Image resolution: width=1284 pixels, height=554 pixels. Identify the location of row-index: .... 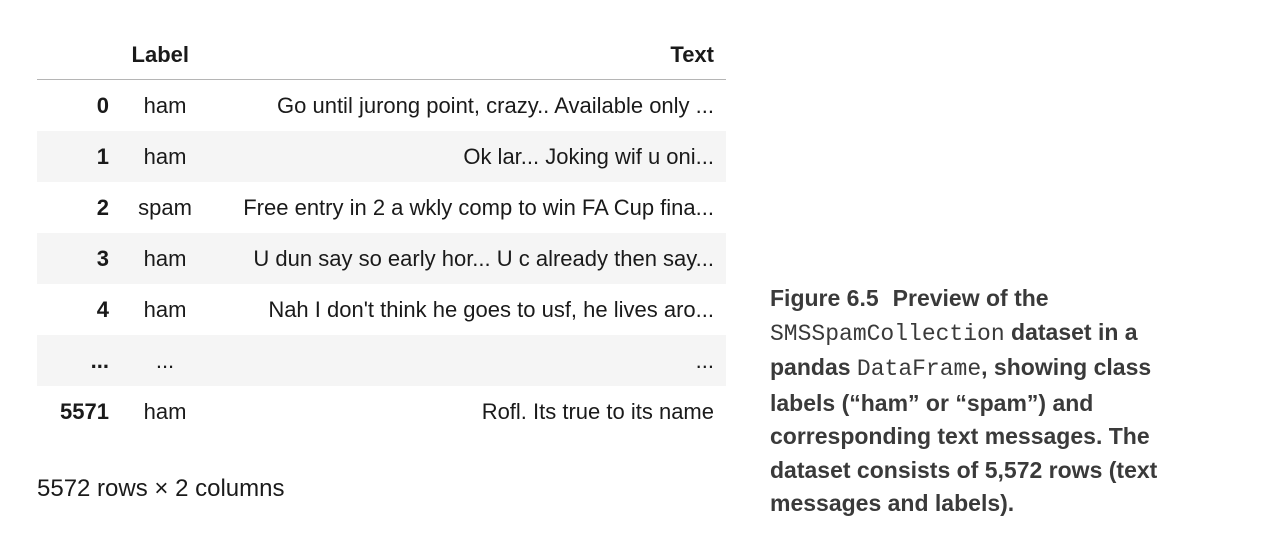
(99, 360).